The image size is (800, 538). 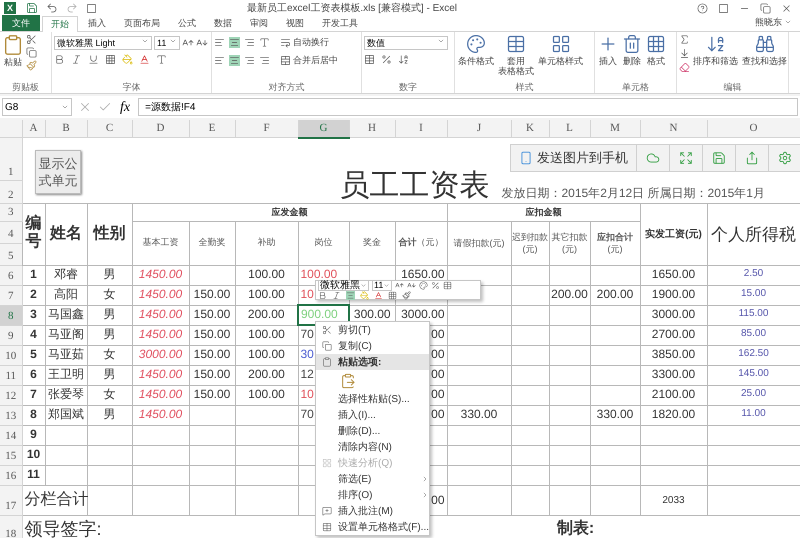 What do you see at coordinates (423, 285) in the screenshot?
I see `style-icon` at bounding box center [423, 285].